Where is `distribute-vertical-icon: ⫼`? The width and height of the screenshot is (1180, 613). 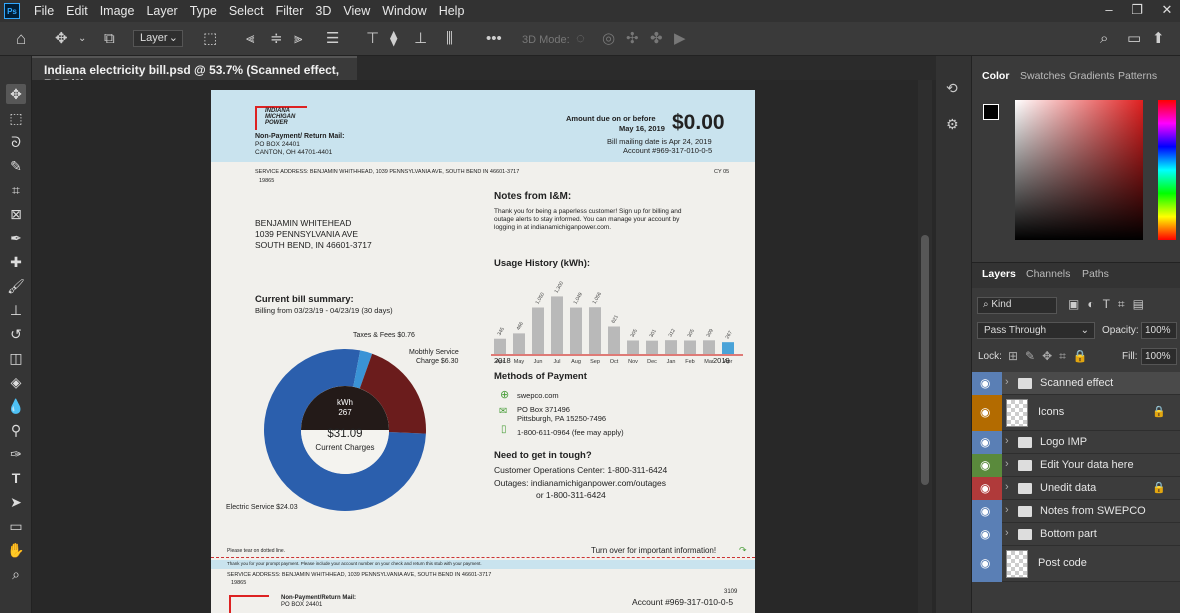
distribute-vertical-icon: ⫼ is located at coordinates (449, 39).